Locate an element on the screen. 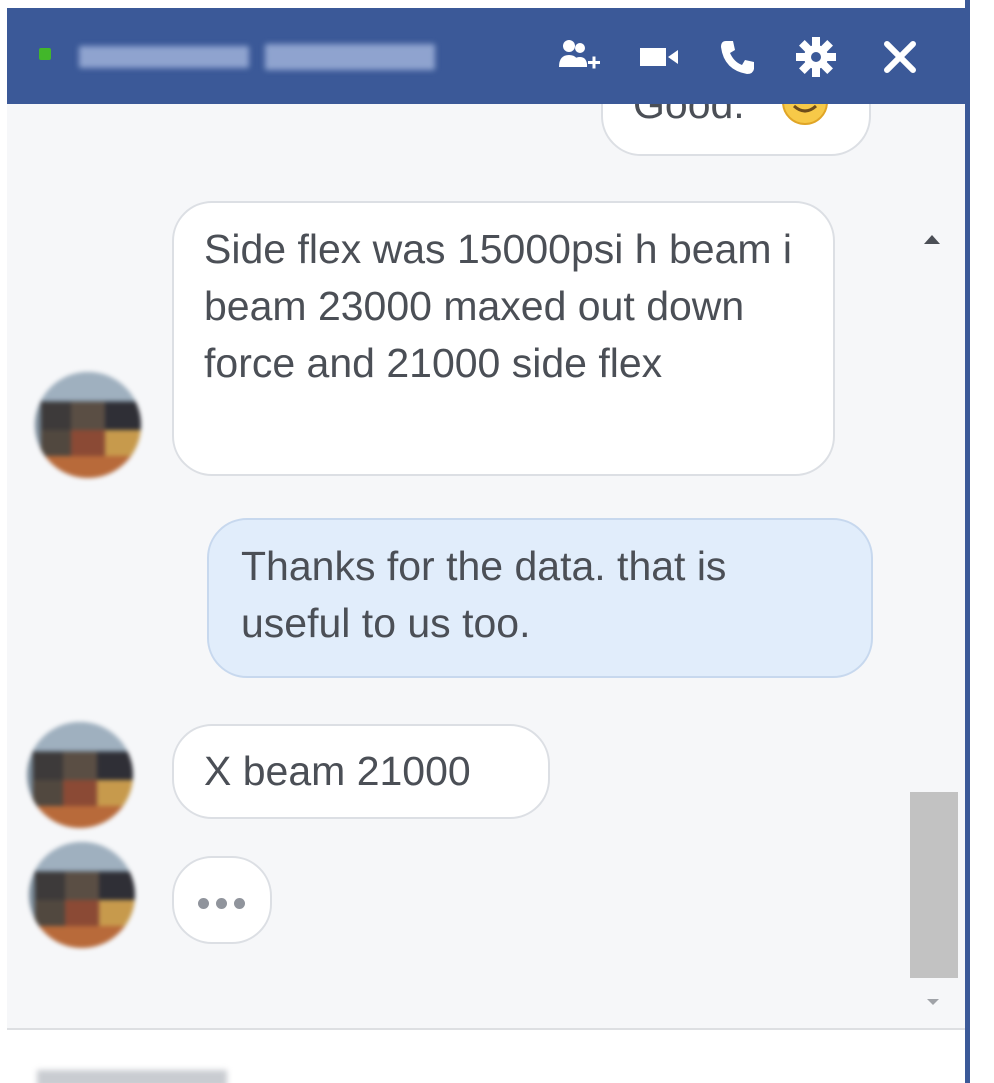  composer-placeholder is located at coordinates (132, 1076).